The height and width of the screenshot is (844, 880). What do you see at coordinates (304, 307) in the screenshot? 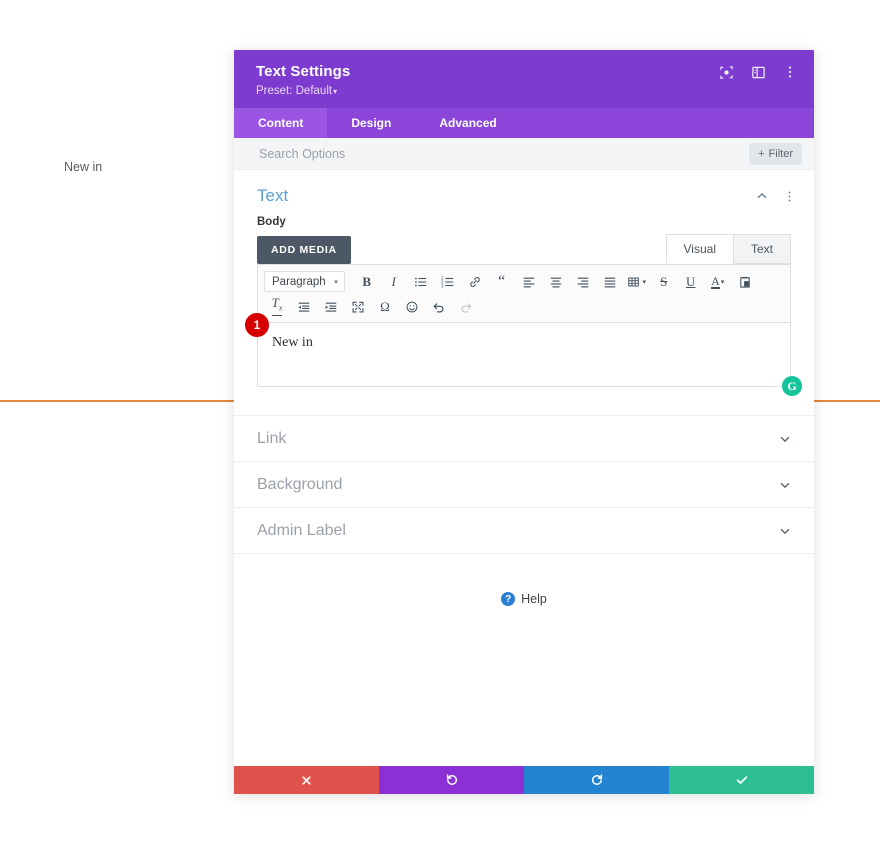
I see `outdent-icon` at bounding box center [304, 307].